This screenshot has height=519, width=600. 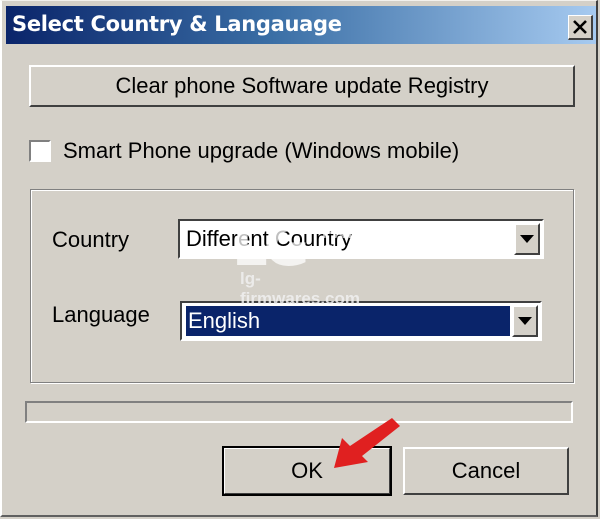 I want to click on cancel-label: Cancel, so click(x=486, y=470).